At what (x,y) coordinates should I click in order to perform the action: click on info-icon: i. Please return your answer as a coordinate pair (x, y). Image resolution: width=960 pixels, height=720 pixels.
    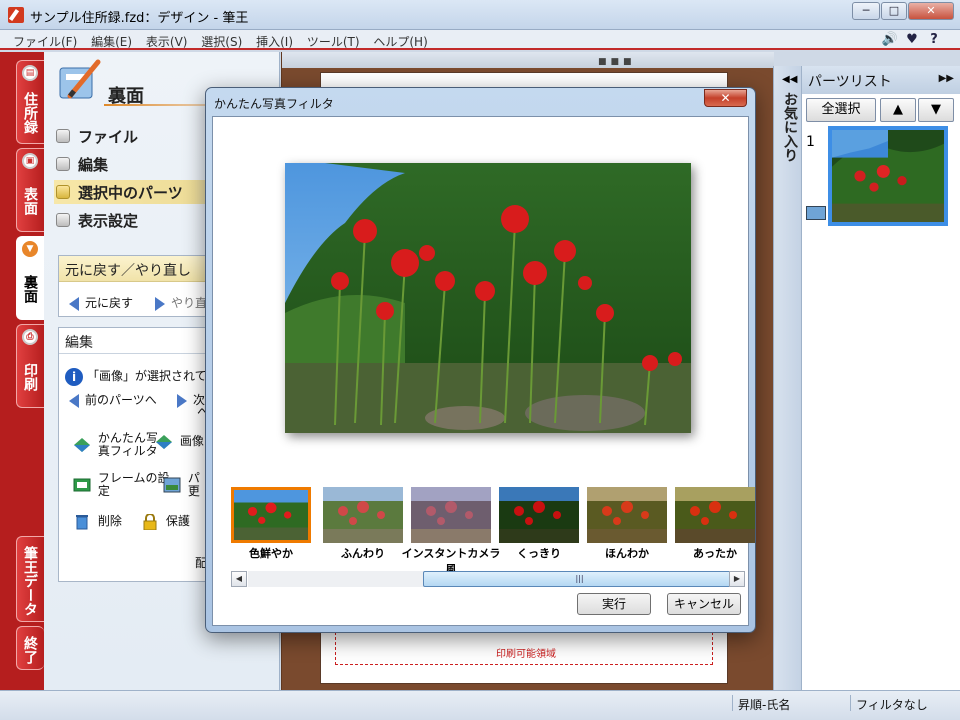
    Looking at the image, I should click on (74, 376).